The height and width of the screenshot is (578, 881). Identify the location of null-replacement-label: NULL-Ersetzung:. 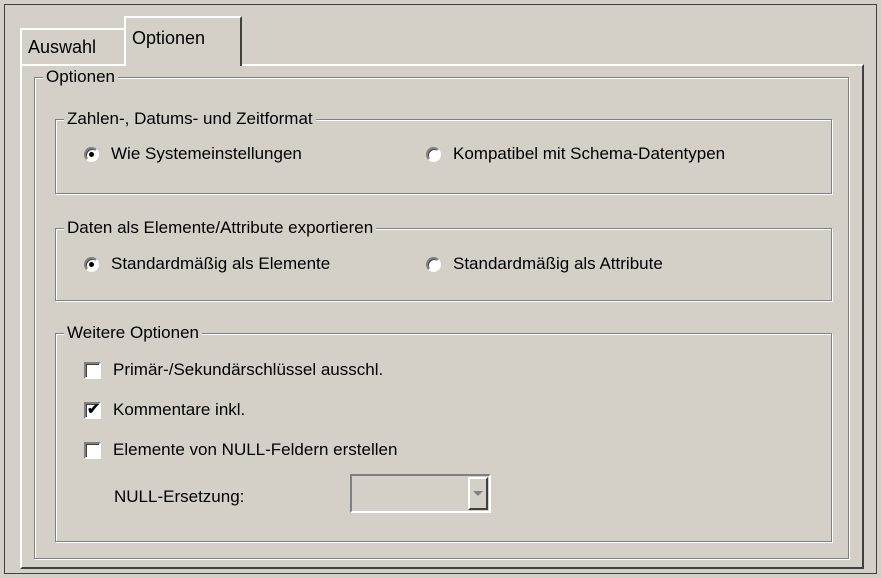
(179, 497).